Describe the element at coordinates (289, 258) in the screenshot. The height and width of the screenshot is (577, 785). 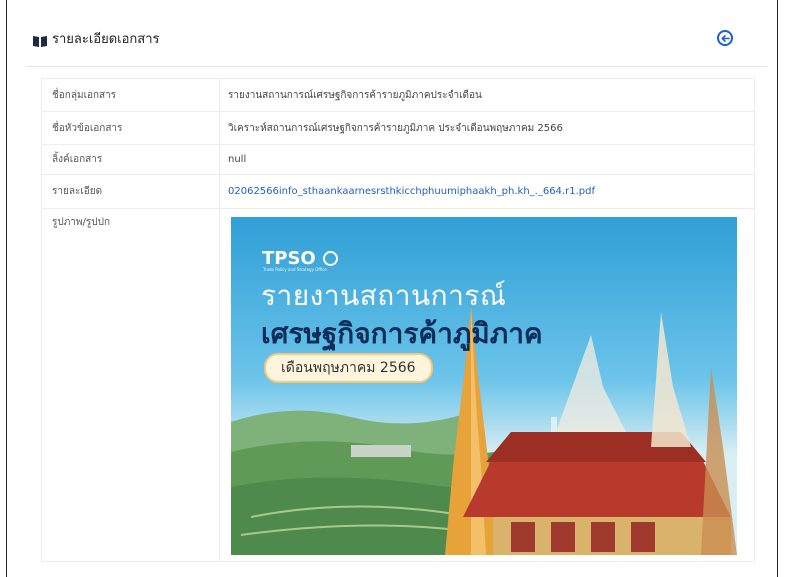
I see `logo-text: TPSO` at that location.